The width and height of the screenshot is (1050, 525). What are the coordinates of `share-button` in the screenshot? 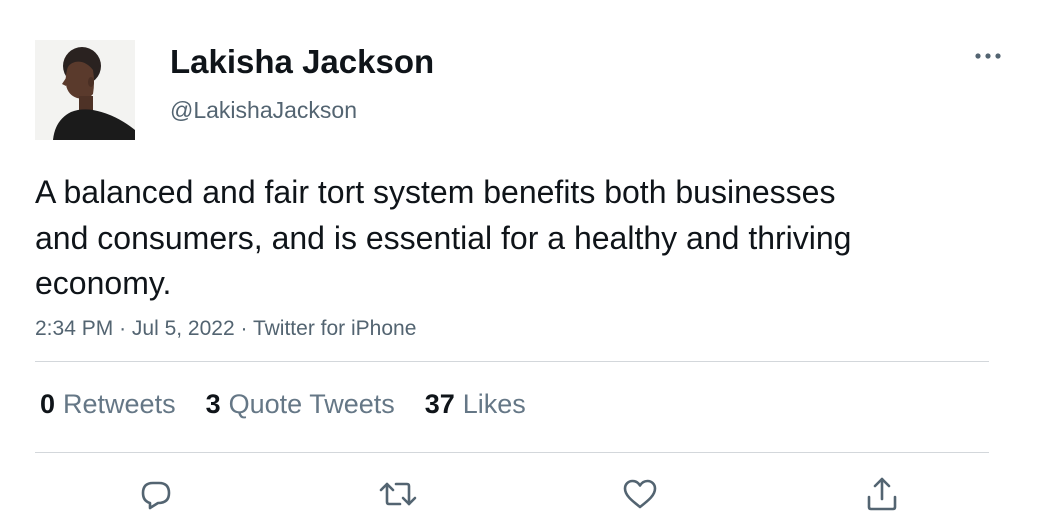 It's located at (882, 494).